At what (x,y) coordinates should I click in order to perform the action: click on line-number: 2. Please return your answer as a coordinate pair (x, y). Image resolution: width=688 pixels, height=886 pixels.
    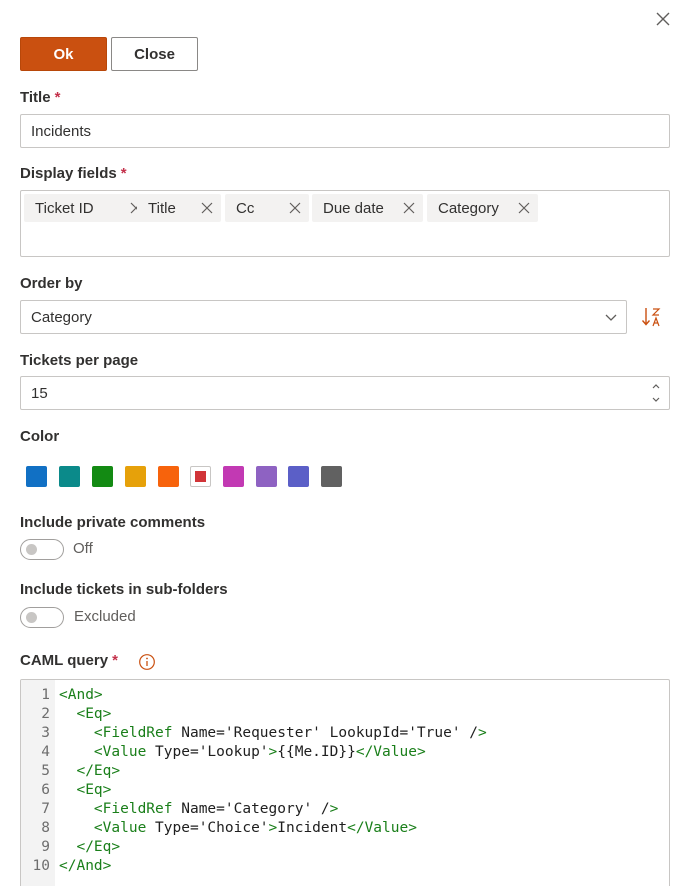
    Looking at the image, I should click on (45, 714).